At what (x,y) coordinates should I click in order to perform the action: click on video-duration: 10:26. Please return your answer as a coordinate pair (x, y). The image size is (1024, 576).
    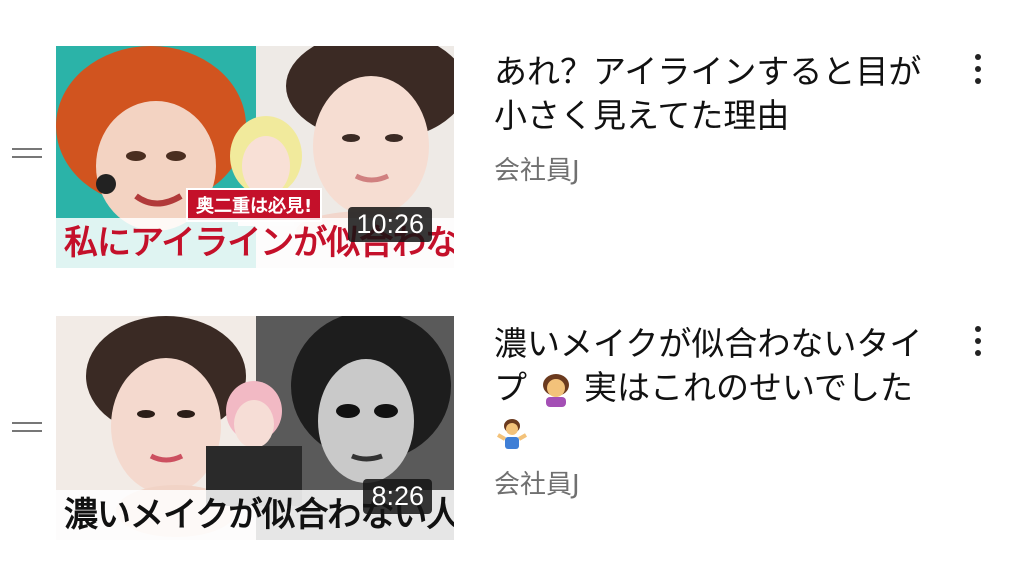
    Looking at the image, I should click on (390, 224).